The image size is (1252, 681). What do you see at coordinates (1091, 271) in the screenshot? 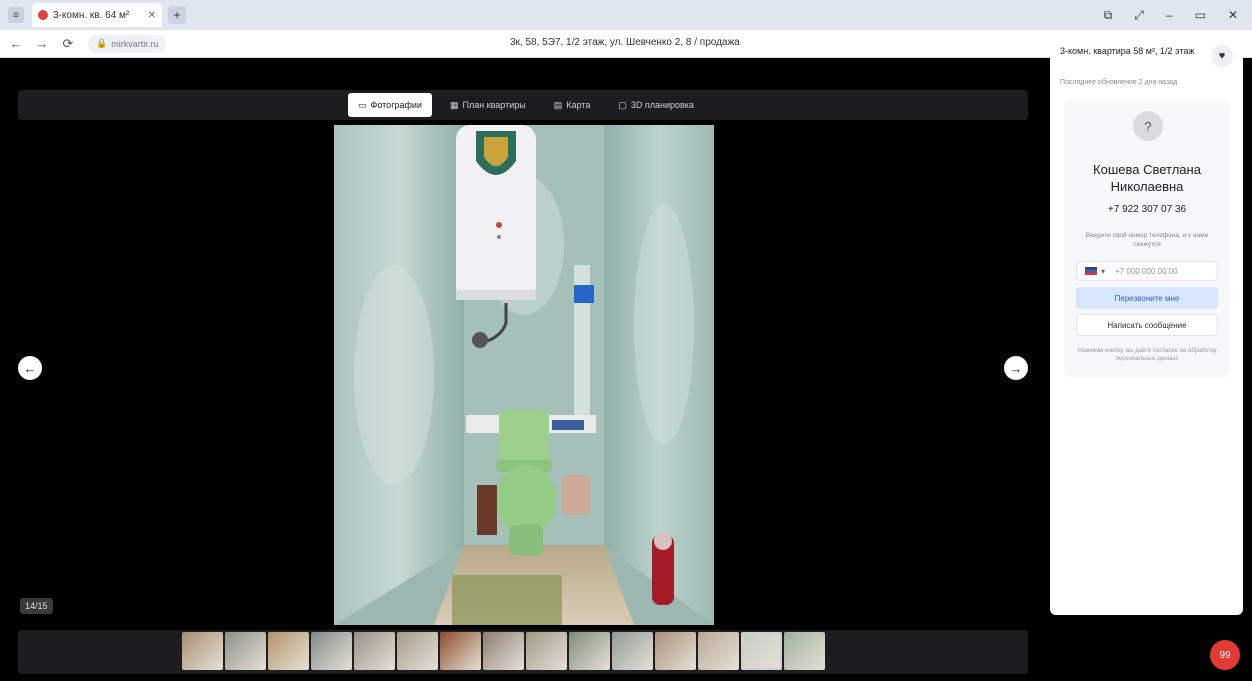
I see `country-flag-icon` at bounding box center [1091, 271].